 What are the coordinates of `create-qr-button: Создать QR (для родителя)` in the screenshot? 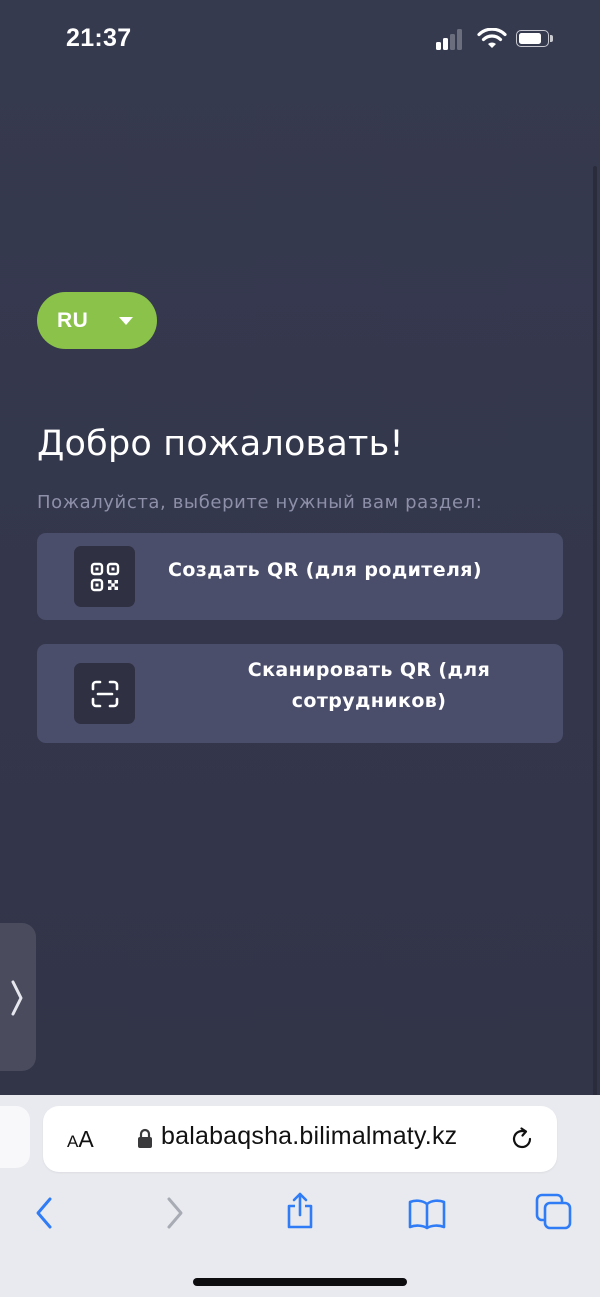 It's located at (300, 576).